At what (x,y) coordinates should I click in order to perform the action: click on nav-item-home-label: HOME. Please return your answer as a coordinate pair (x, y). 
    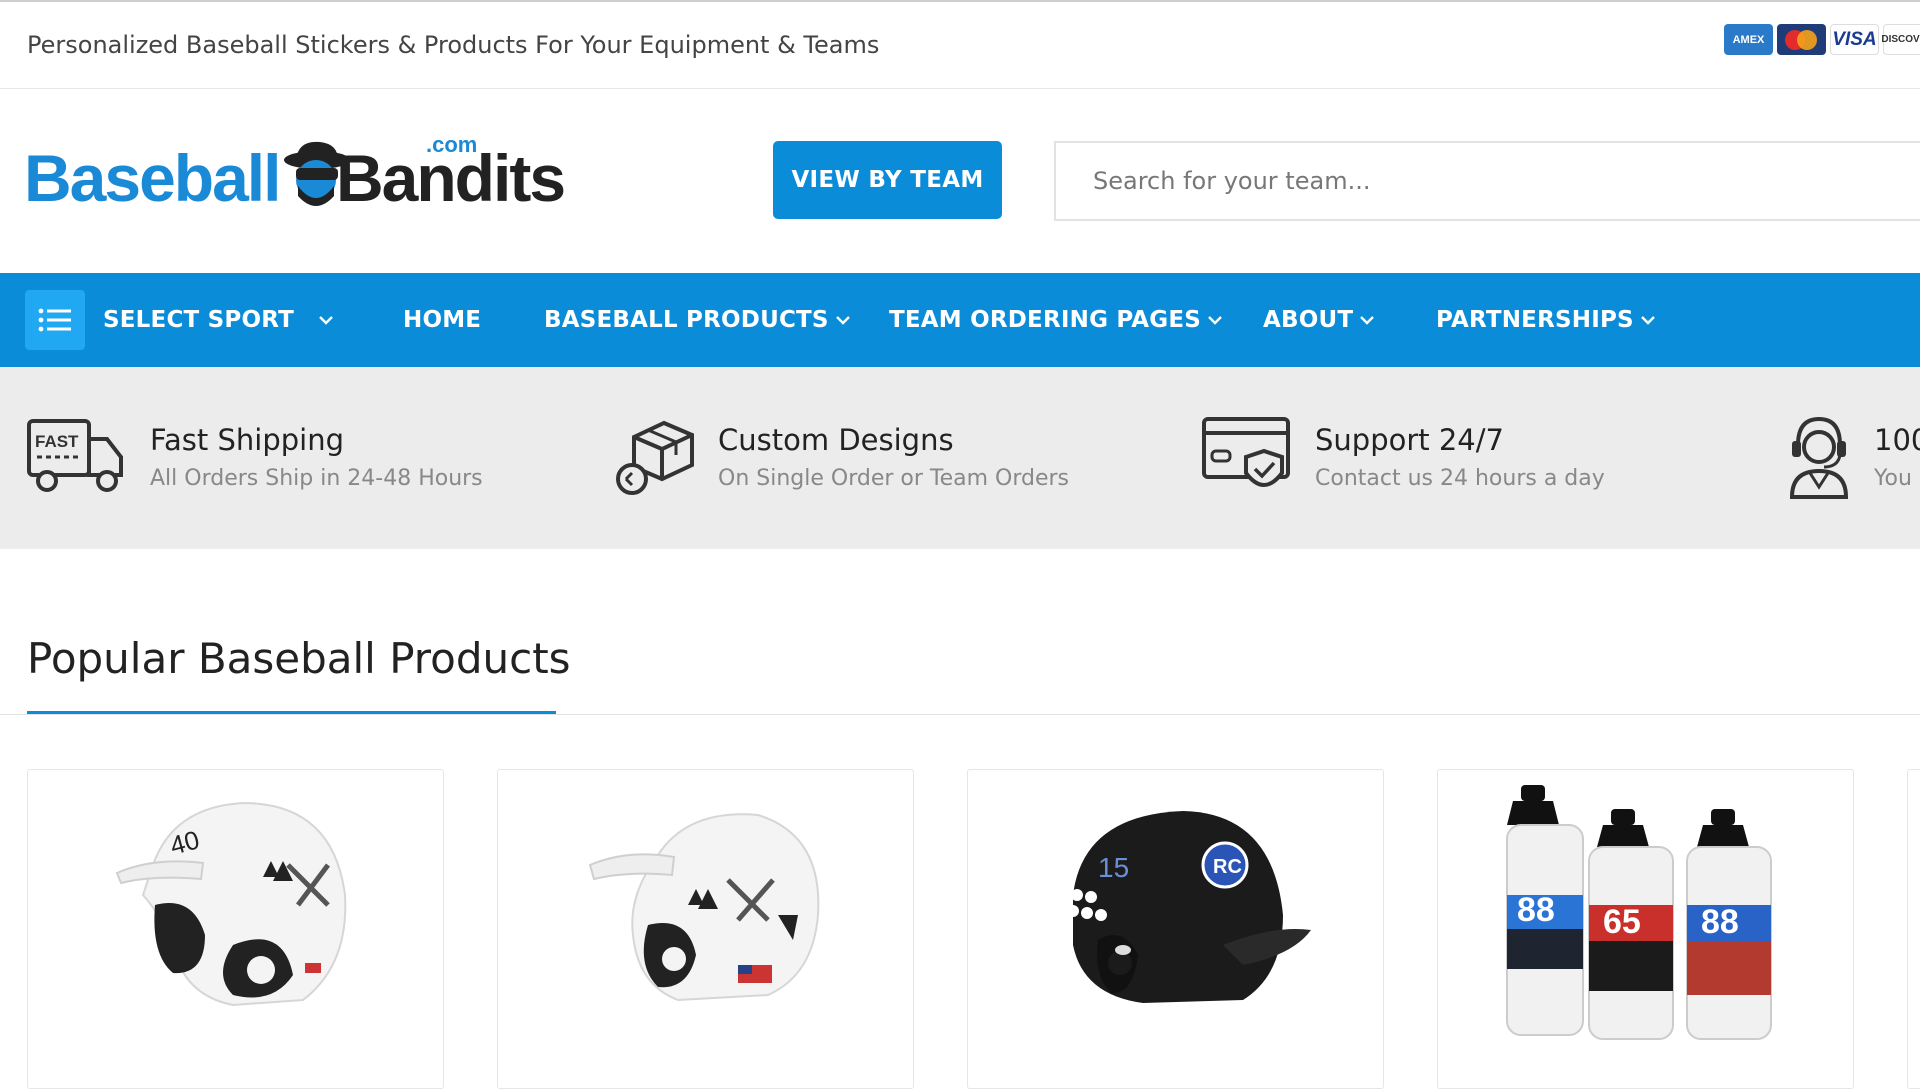
    Looking at the image, I should click on (442, 320).